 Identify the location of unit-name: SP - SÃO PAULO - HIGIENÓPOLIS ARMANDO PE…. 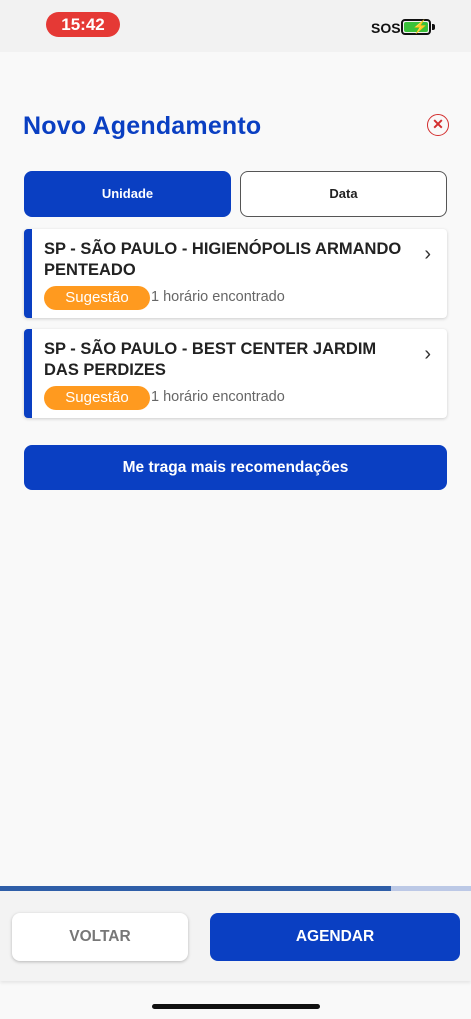
(223, 259).